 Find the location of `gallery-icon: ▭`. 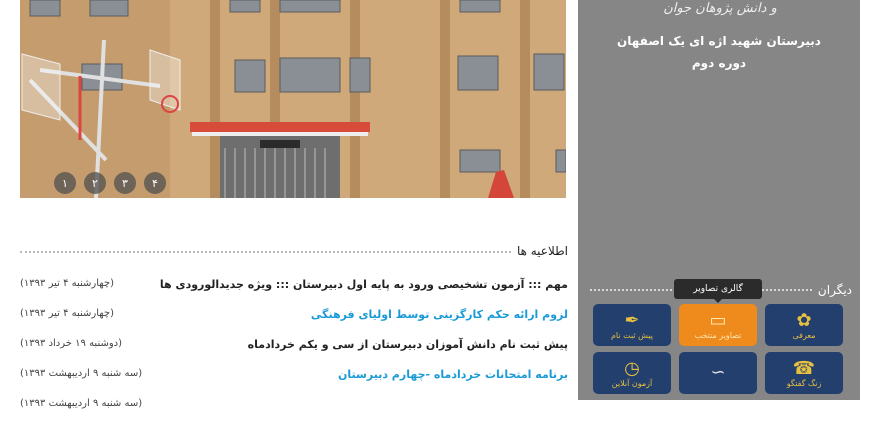

gallery-icon: ▭ is located at coordinates (718, 320).